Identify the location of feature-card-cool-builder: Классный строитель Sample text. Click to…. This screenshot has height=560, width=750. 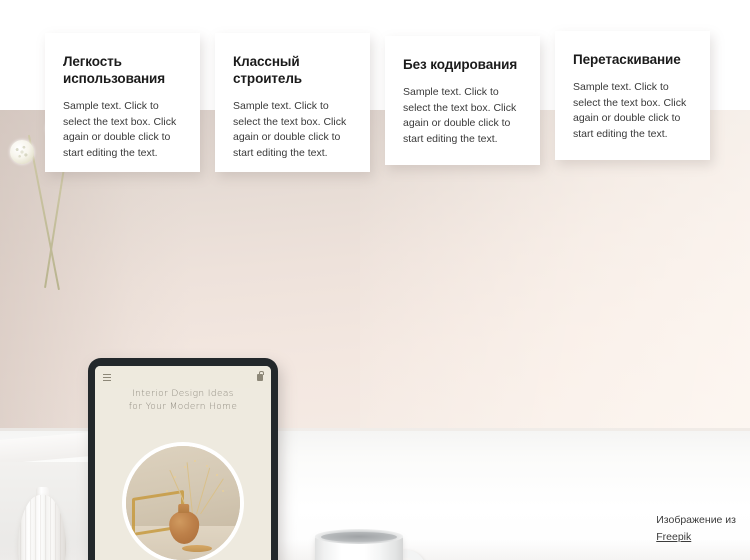
(292, 102).